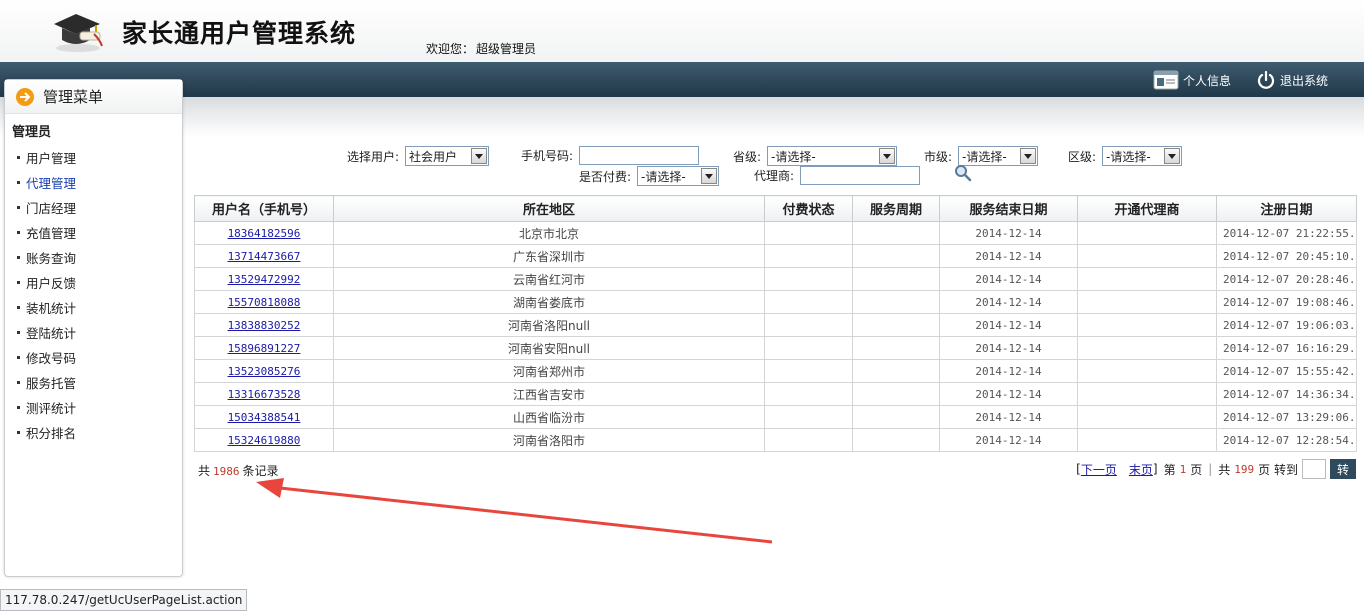 The image size is (1364, 611). What do you see at coordinates (1099, 469) in the screenshot?
I see `next-page-link: 下一页` at bounding box center [1099, 469].